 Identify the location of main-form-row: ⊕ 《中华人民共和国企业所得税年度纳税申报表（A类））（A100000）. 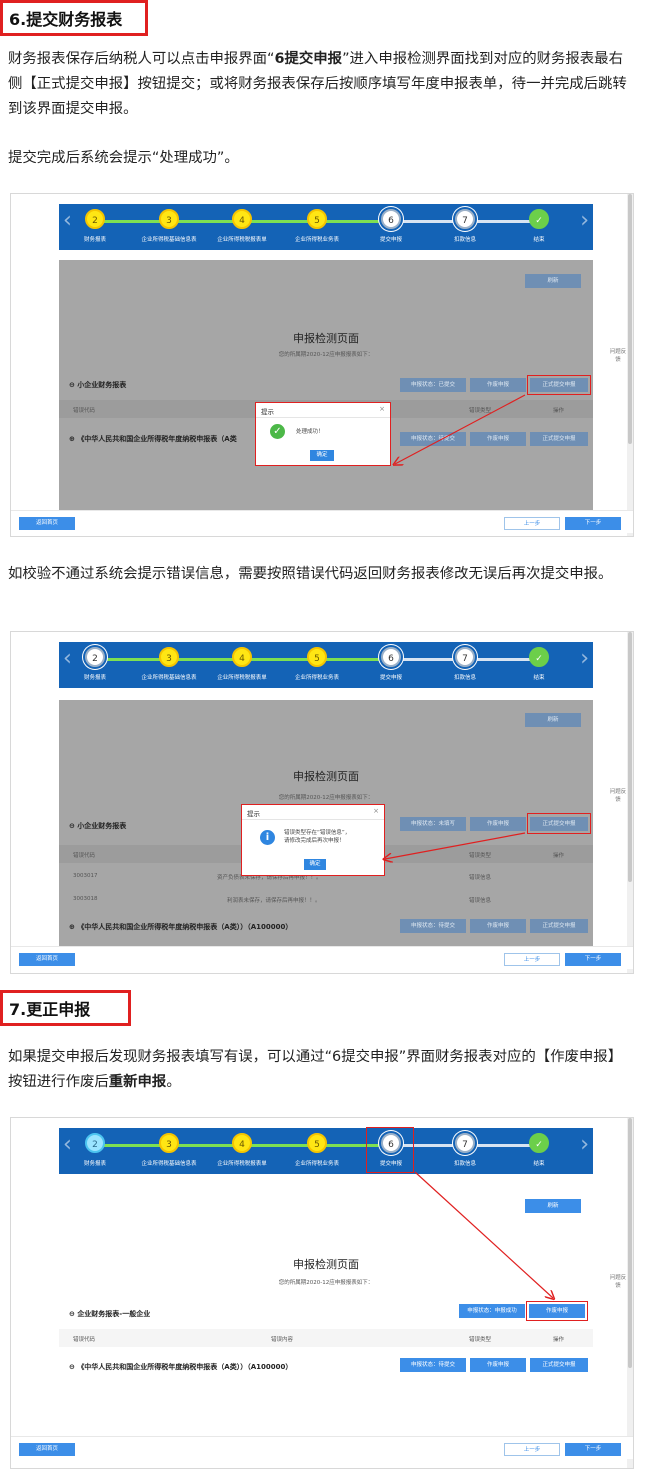
(180, 927).